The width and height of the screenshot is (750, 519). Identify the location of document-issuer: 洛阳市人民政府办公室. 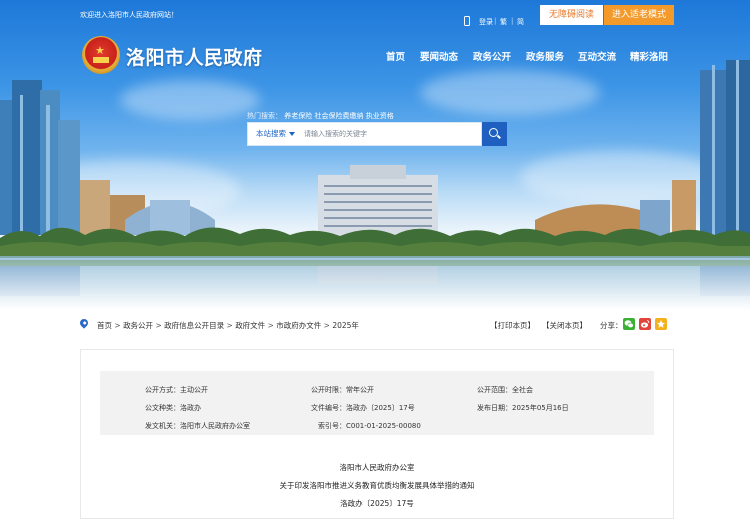
(377, 467).